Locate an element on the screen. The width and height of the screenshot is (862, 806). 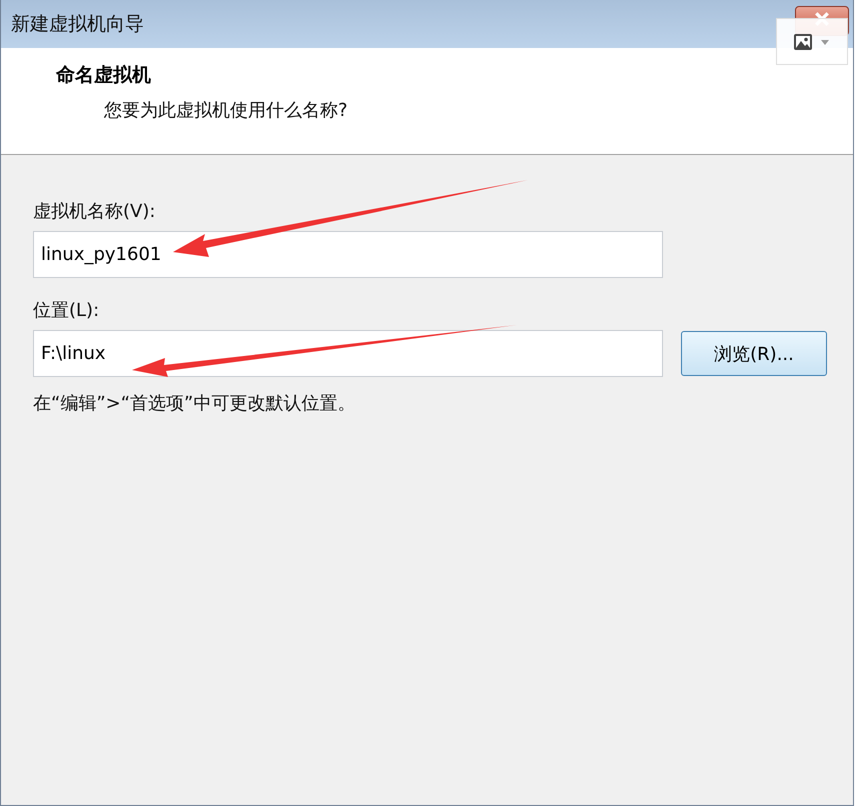
input-field: F:\linux is located at coordinates (348, 353).